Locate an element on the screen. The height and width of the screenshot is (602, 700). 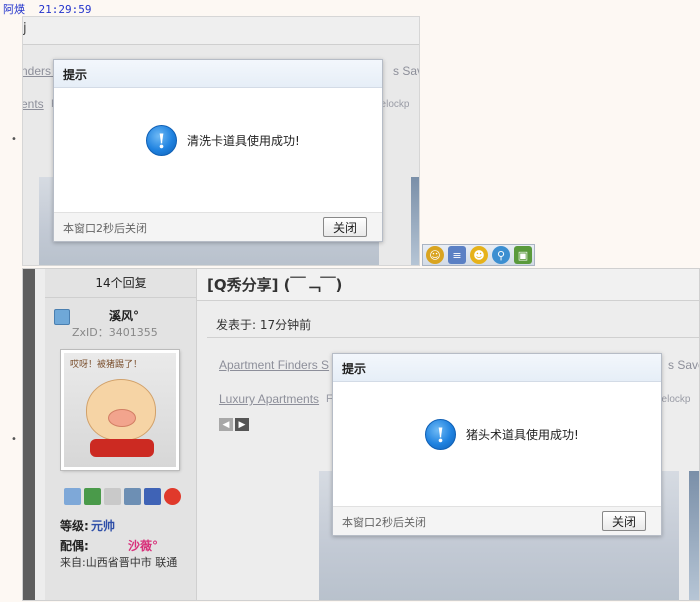
spouse-value: 沙薇° is located at coordinates (143, 545).